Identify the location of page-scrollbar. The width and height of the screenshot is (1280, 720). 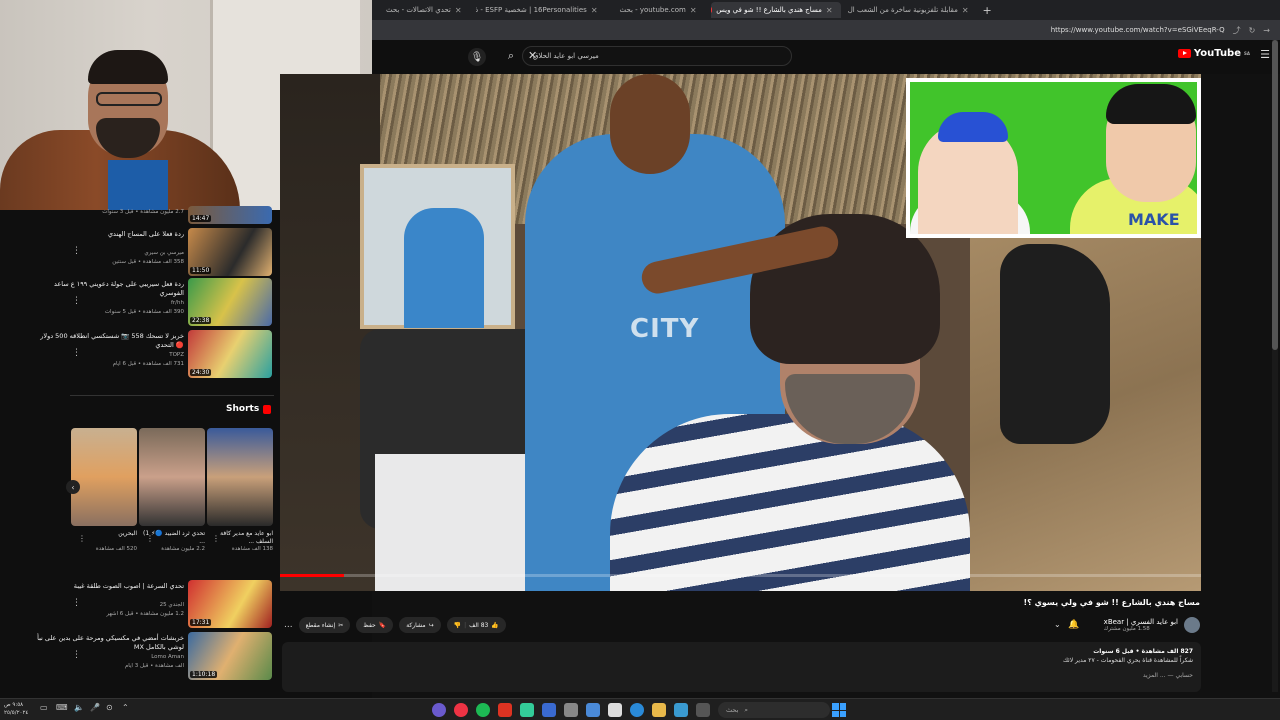
(1275, 366).